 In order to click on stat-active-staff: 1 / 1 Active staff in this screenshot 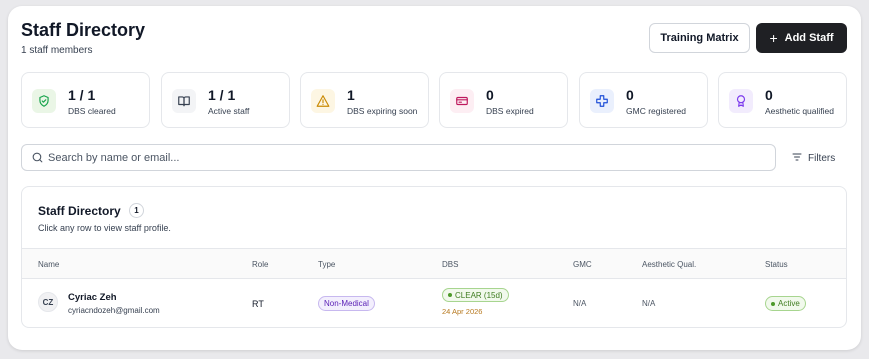, I will do `click(225, 100)`.